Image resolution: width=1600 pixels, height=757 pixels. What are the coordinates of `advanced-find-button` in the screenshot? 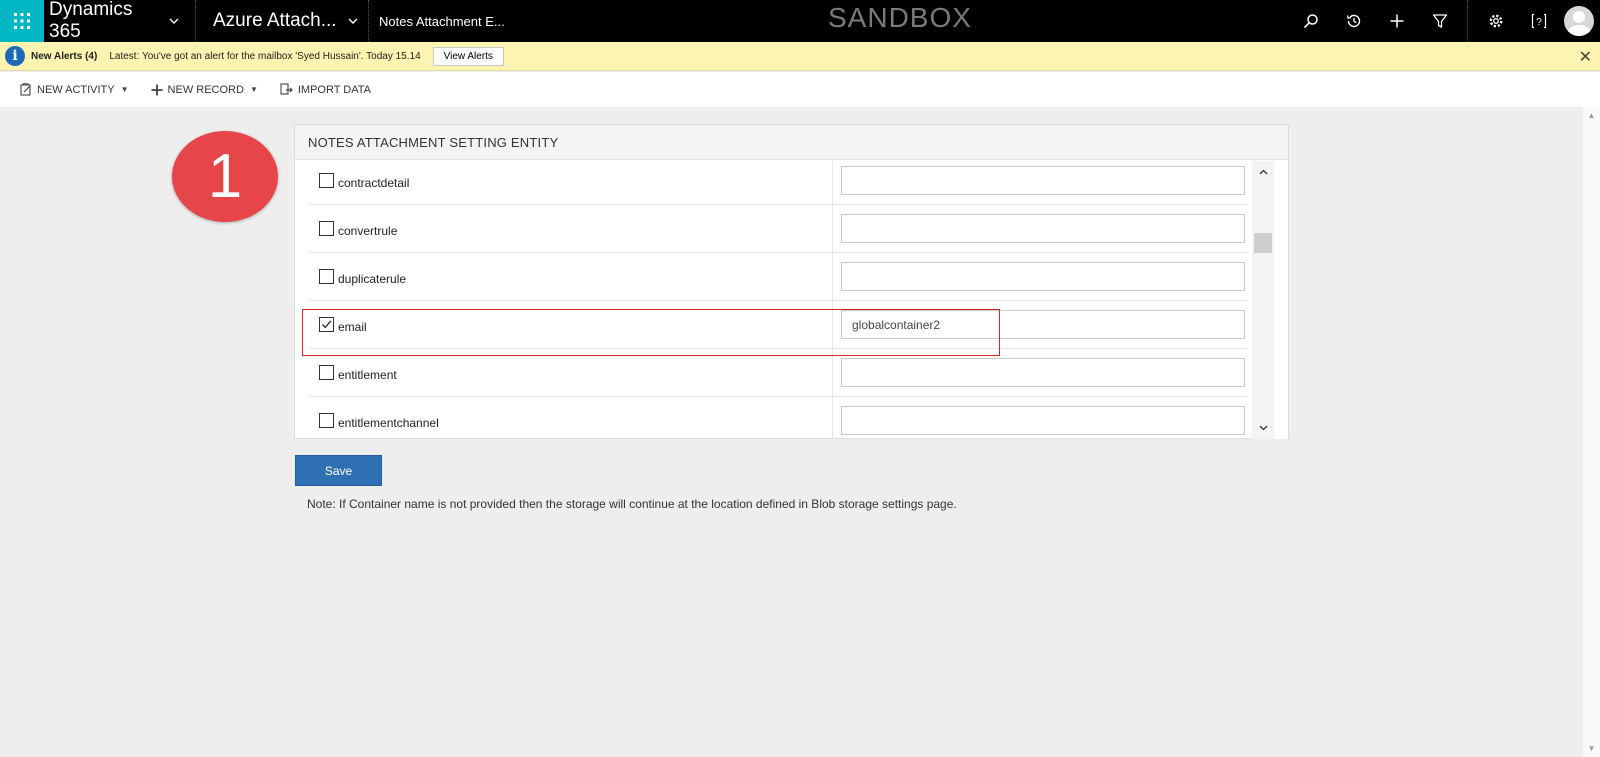 It's located at (1439, 21).